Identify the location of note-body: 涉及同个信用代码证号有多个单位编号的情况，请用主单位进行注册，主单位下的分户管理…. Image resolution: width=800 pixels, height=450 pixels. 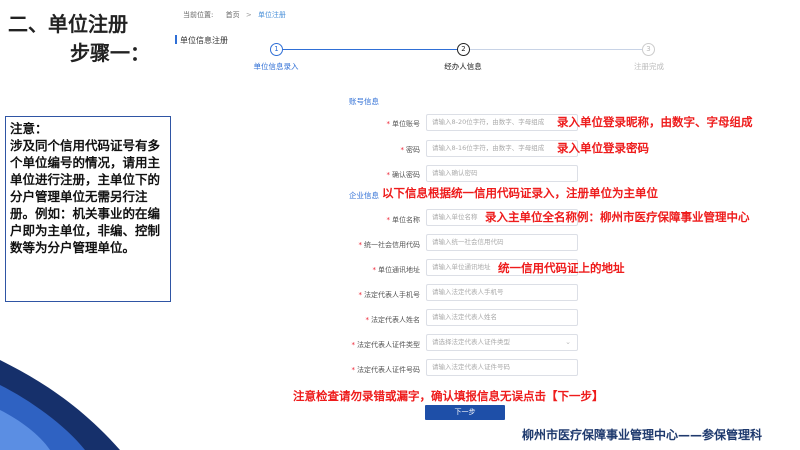
(85, 196).